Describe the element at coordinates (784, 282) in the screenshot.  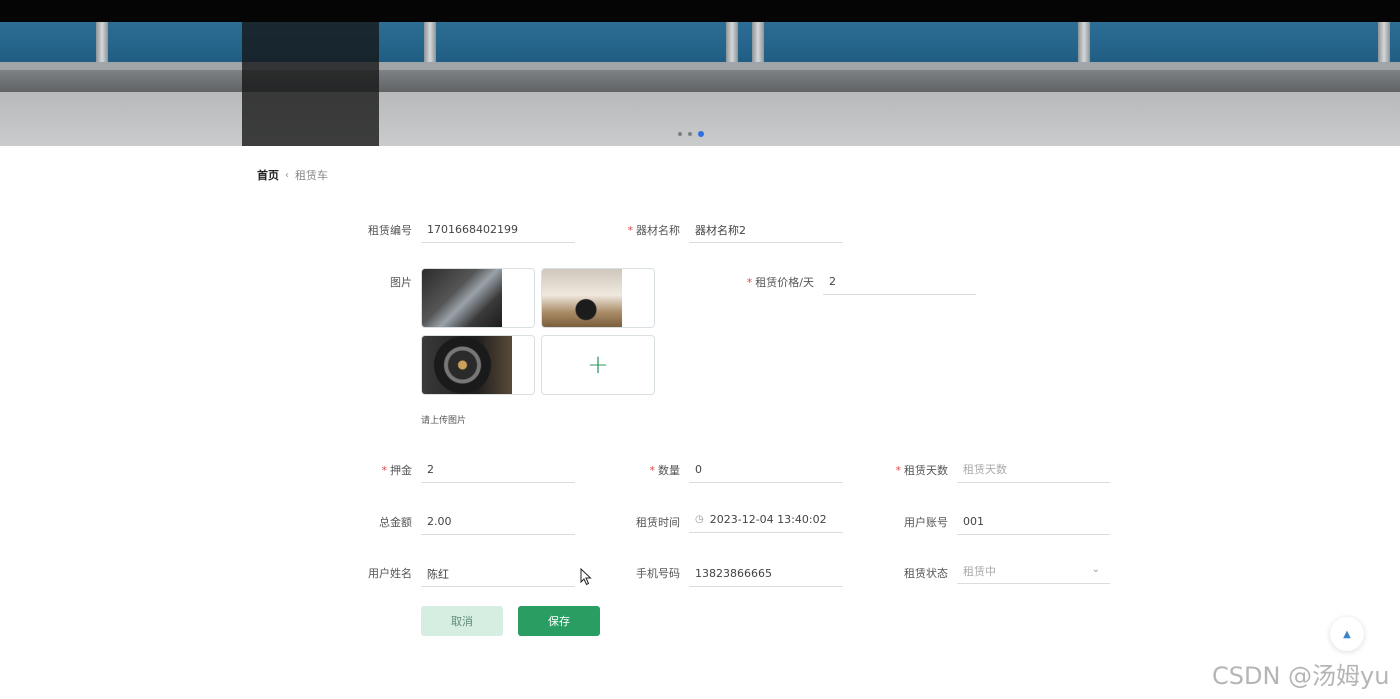
I see `price-label-text: 租赁价格/天` at that location.